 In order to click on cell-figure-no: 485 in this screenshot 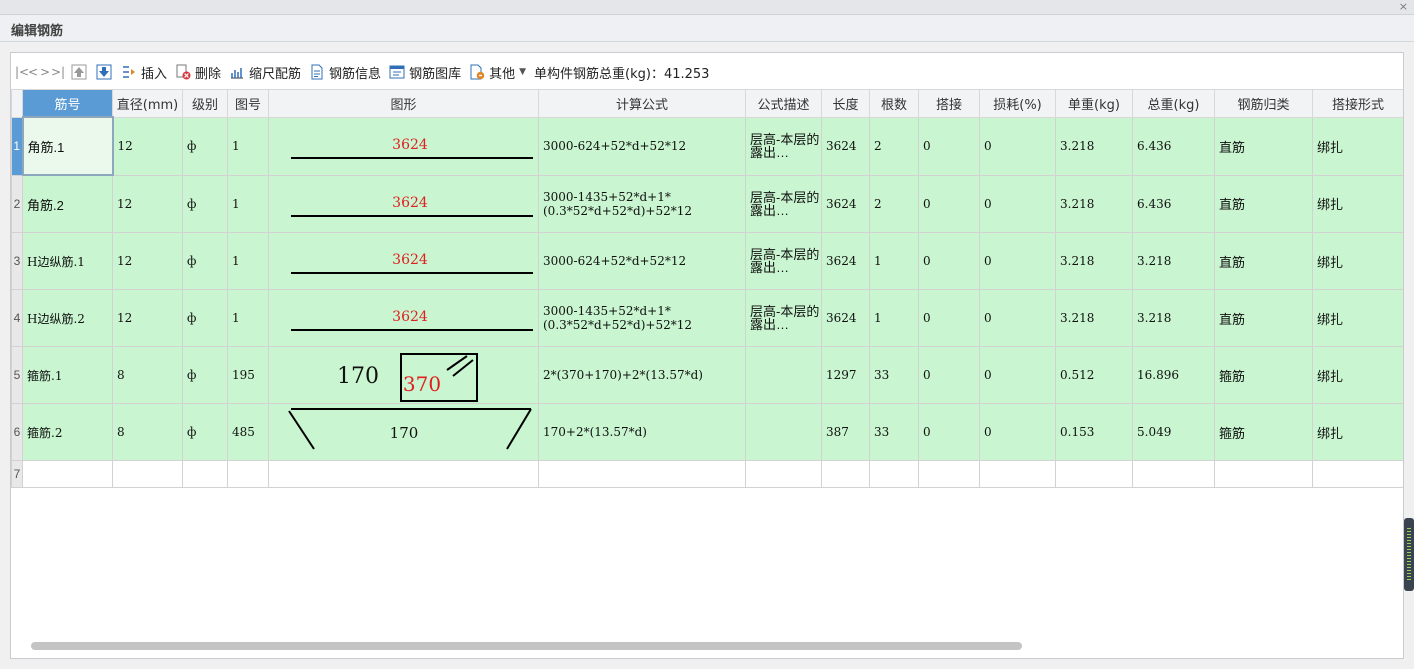, I will do `click(248, 432)`.